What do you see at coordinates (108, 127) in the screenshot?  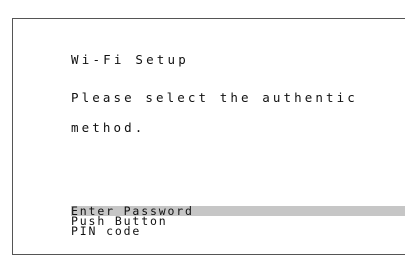 I see `instruction-line-2: method.` at bounding box center [108, 127].